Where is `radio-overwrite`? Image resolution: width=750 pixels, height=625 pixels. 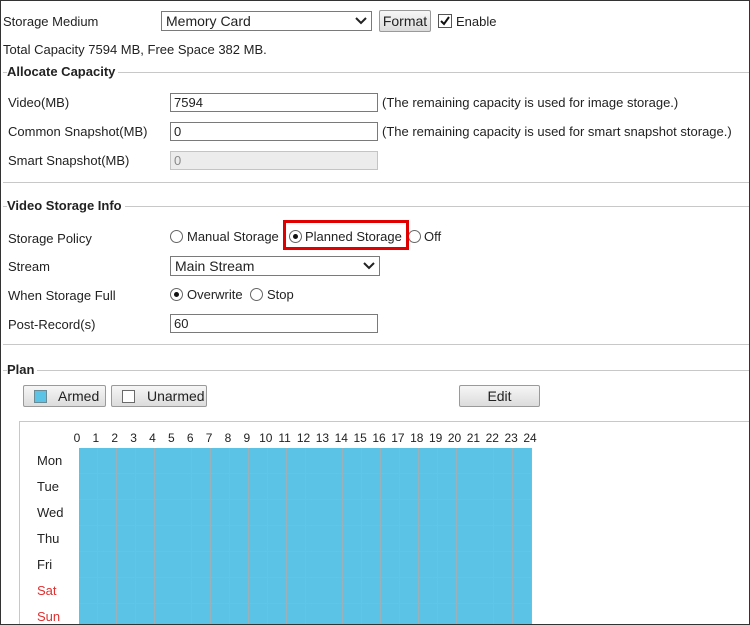
radio-overwrite is located at coordinates (176, 294).